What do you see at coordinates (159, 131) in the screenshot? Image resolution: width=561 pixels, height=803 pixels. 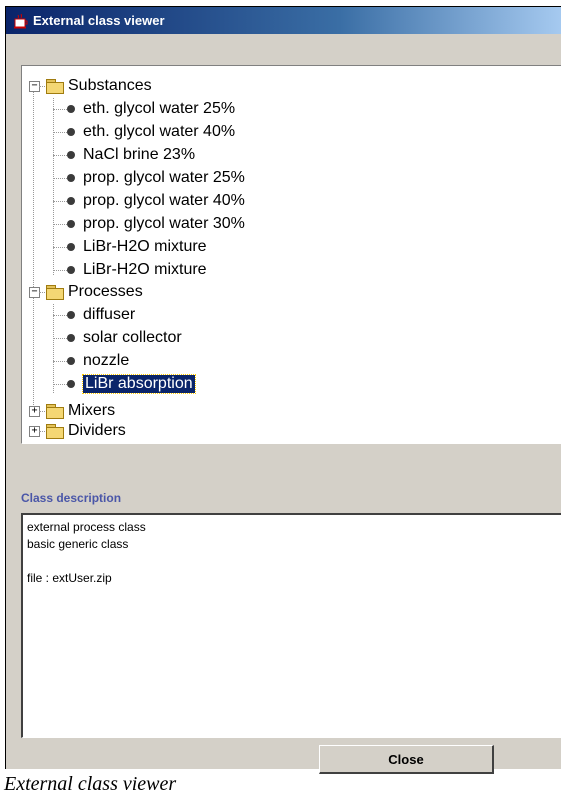 I see `tree-item-label: eth. glycol water 40%` at bounding box center [159, 131].